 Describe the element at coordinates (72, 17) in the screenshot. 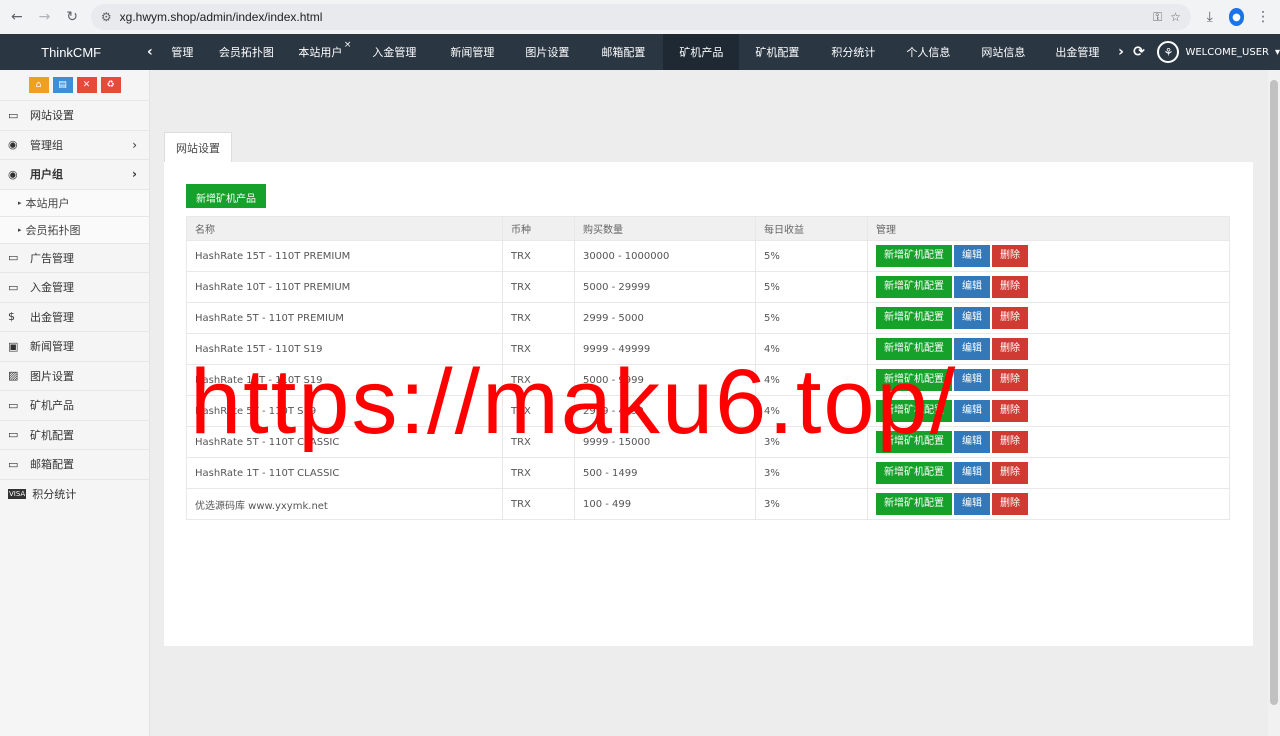

I see `reload-icon: ↻` at that location.